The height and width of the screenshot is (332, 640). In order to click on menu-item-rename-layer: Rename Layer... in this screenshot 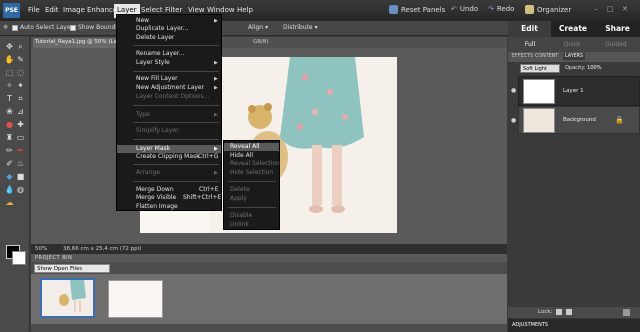, I will do `click(160, 53)`.